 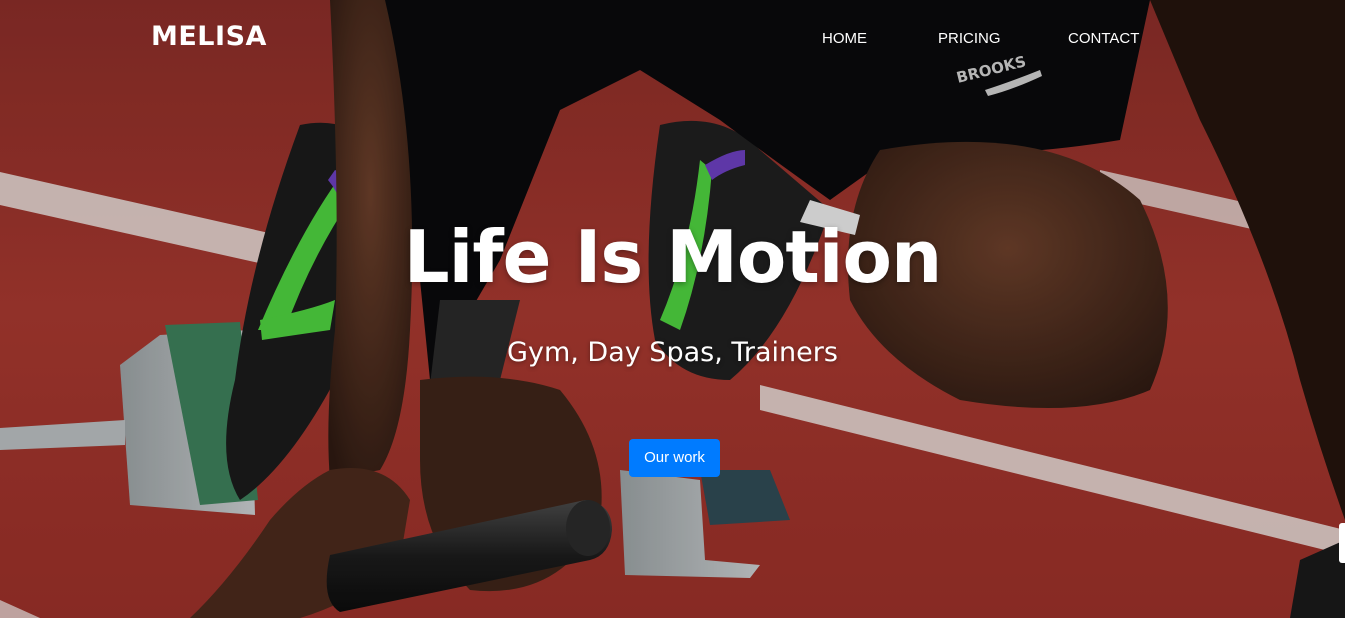 I want to click on scroll-handle, so click(x=1342, y=543).